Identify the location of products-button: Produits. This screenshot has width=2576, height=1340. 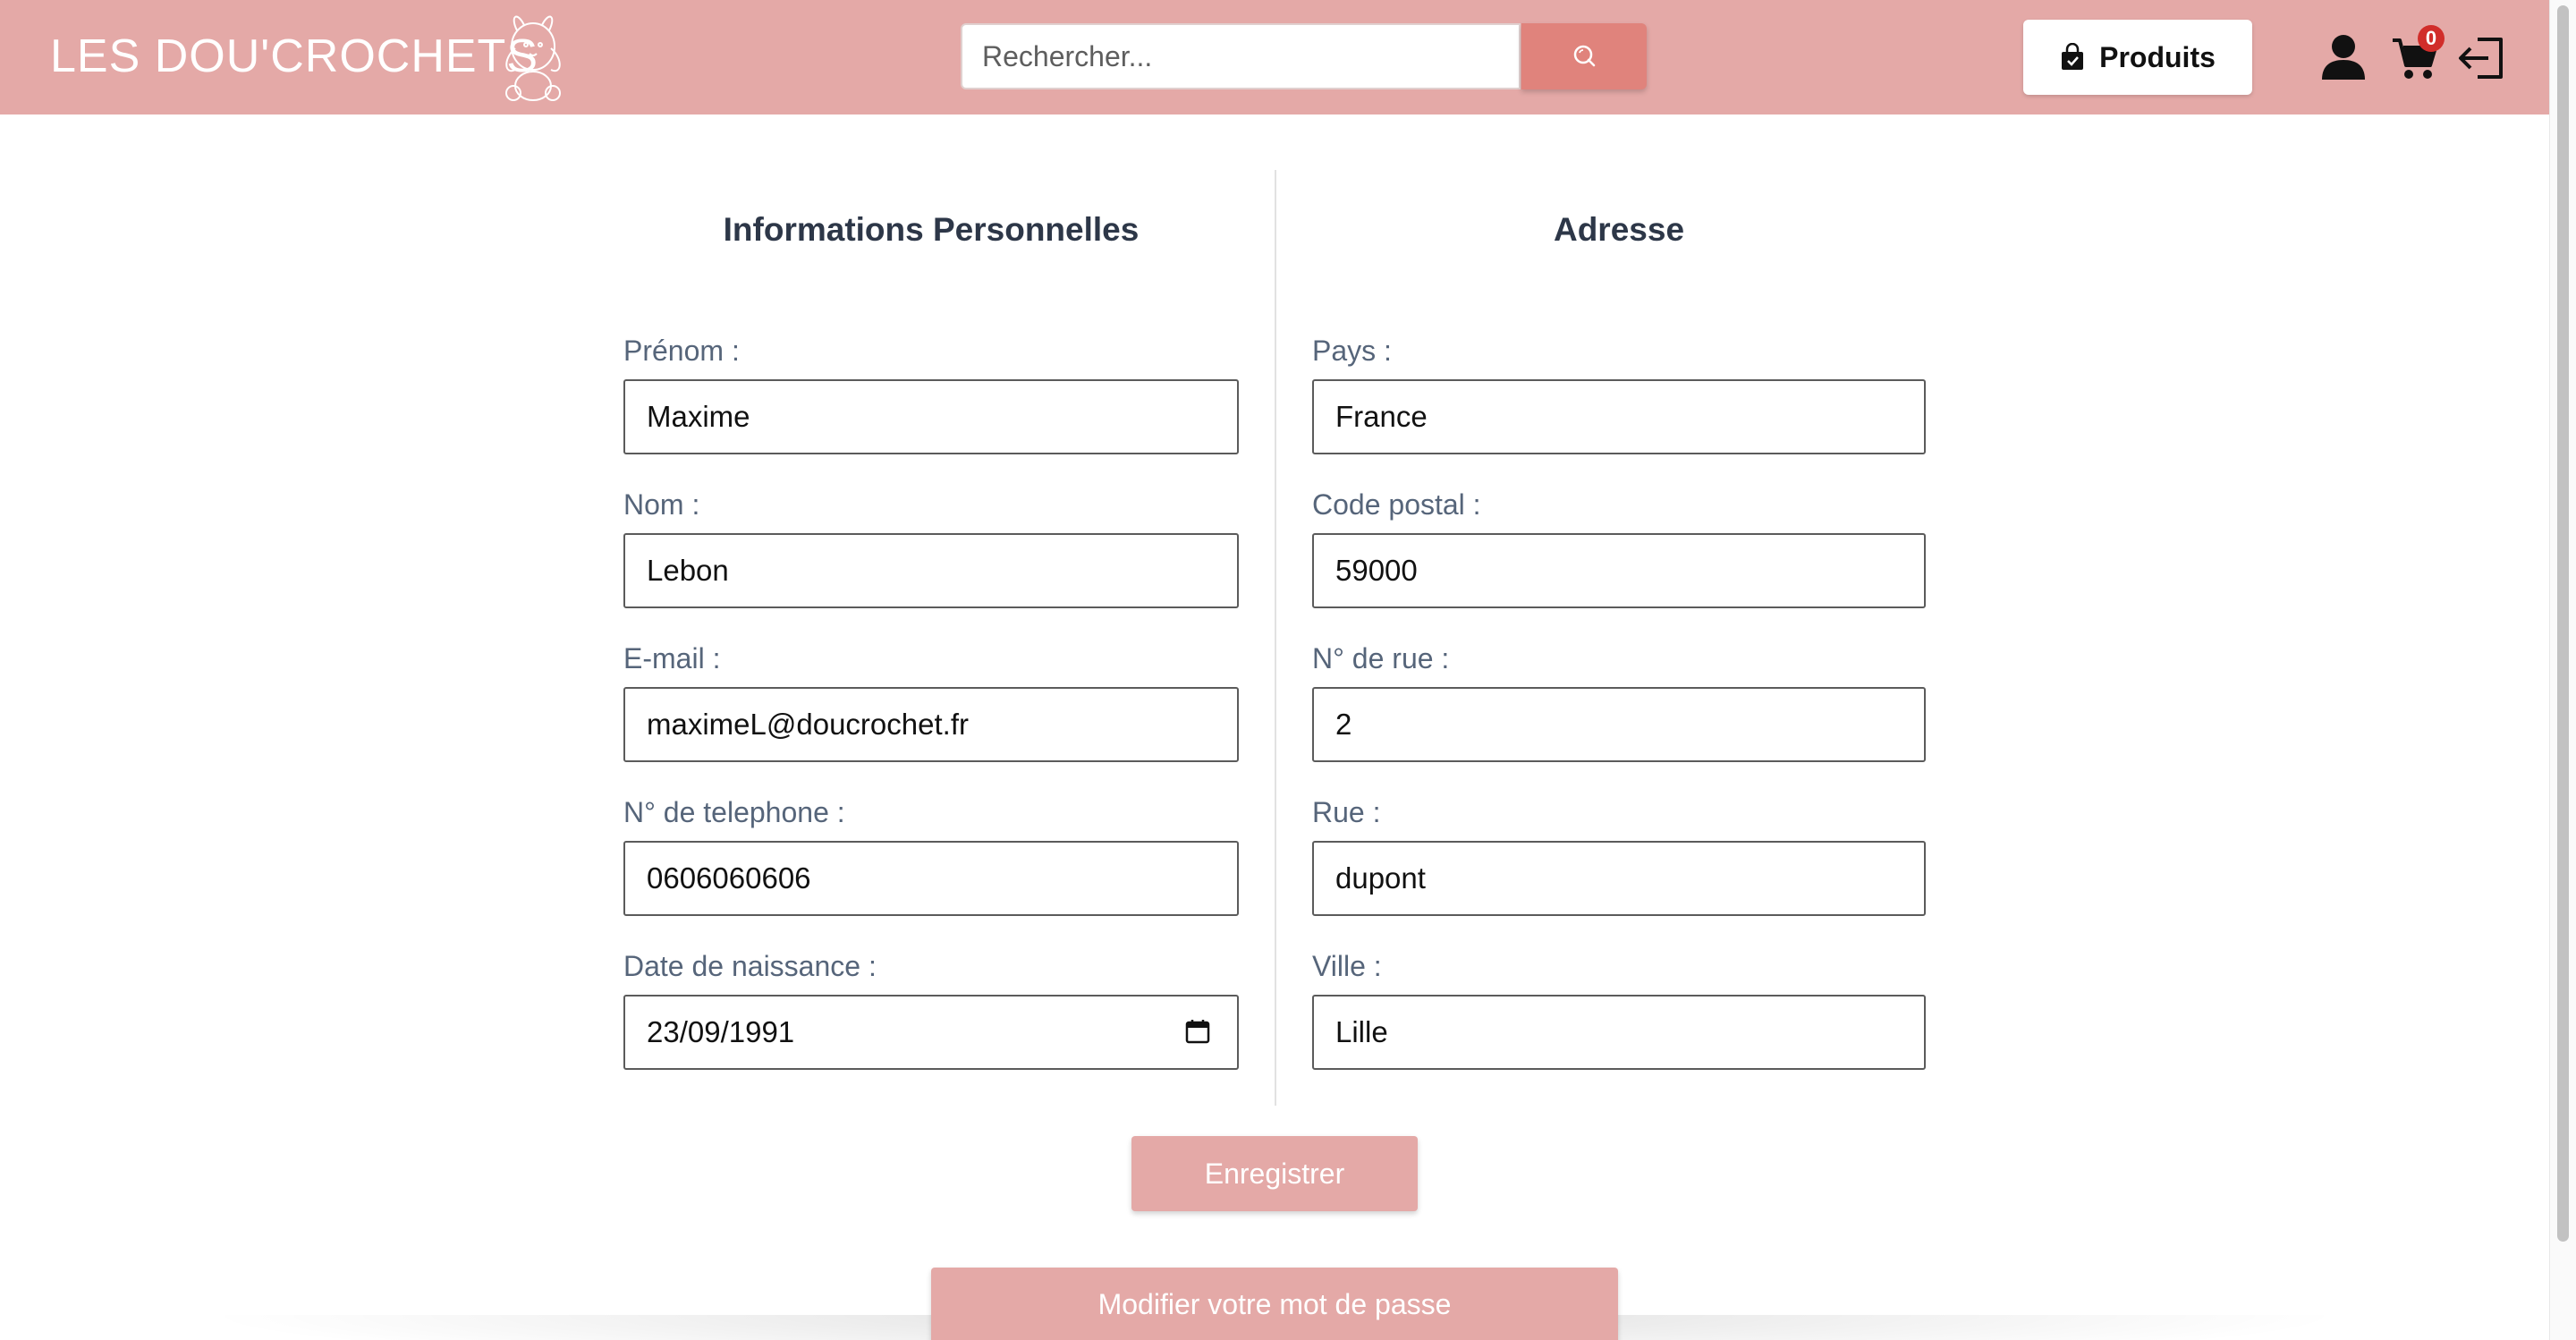
(2137, 58).